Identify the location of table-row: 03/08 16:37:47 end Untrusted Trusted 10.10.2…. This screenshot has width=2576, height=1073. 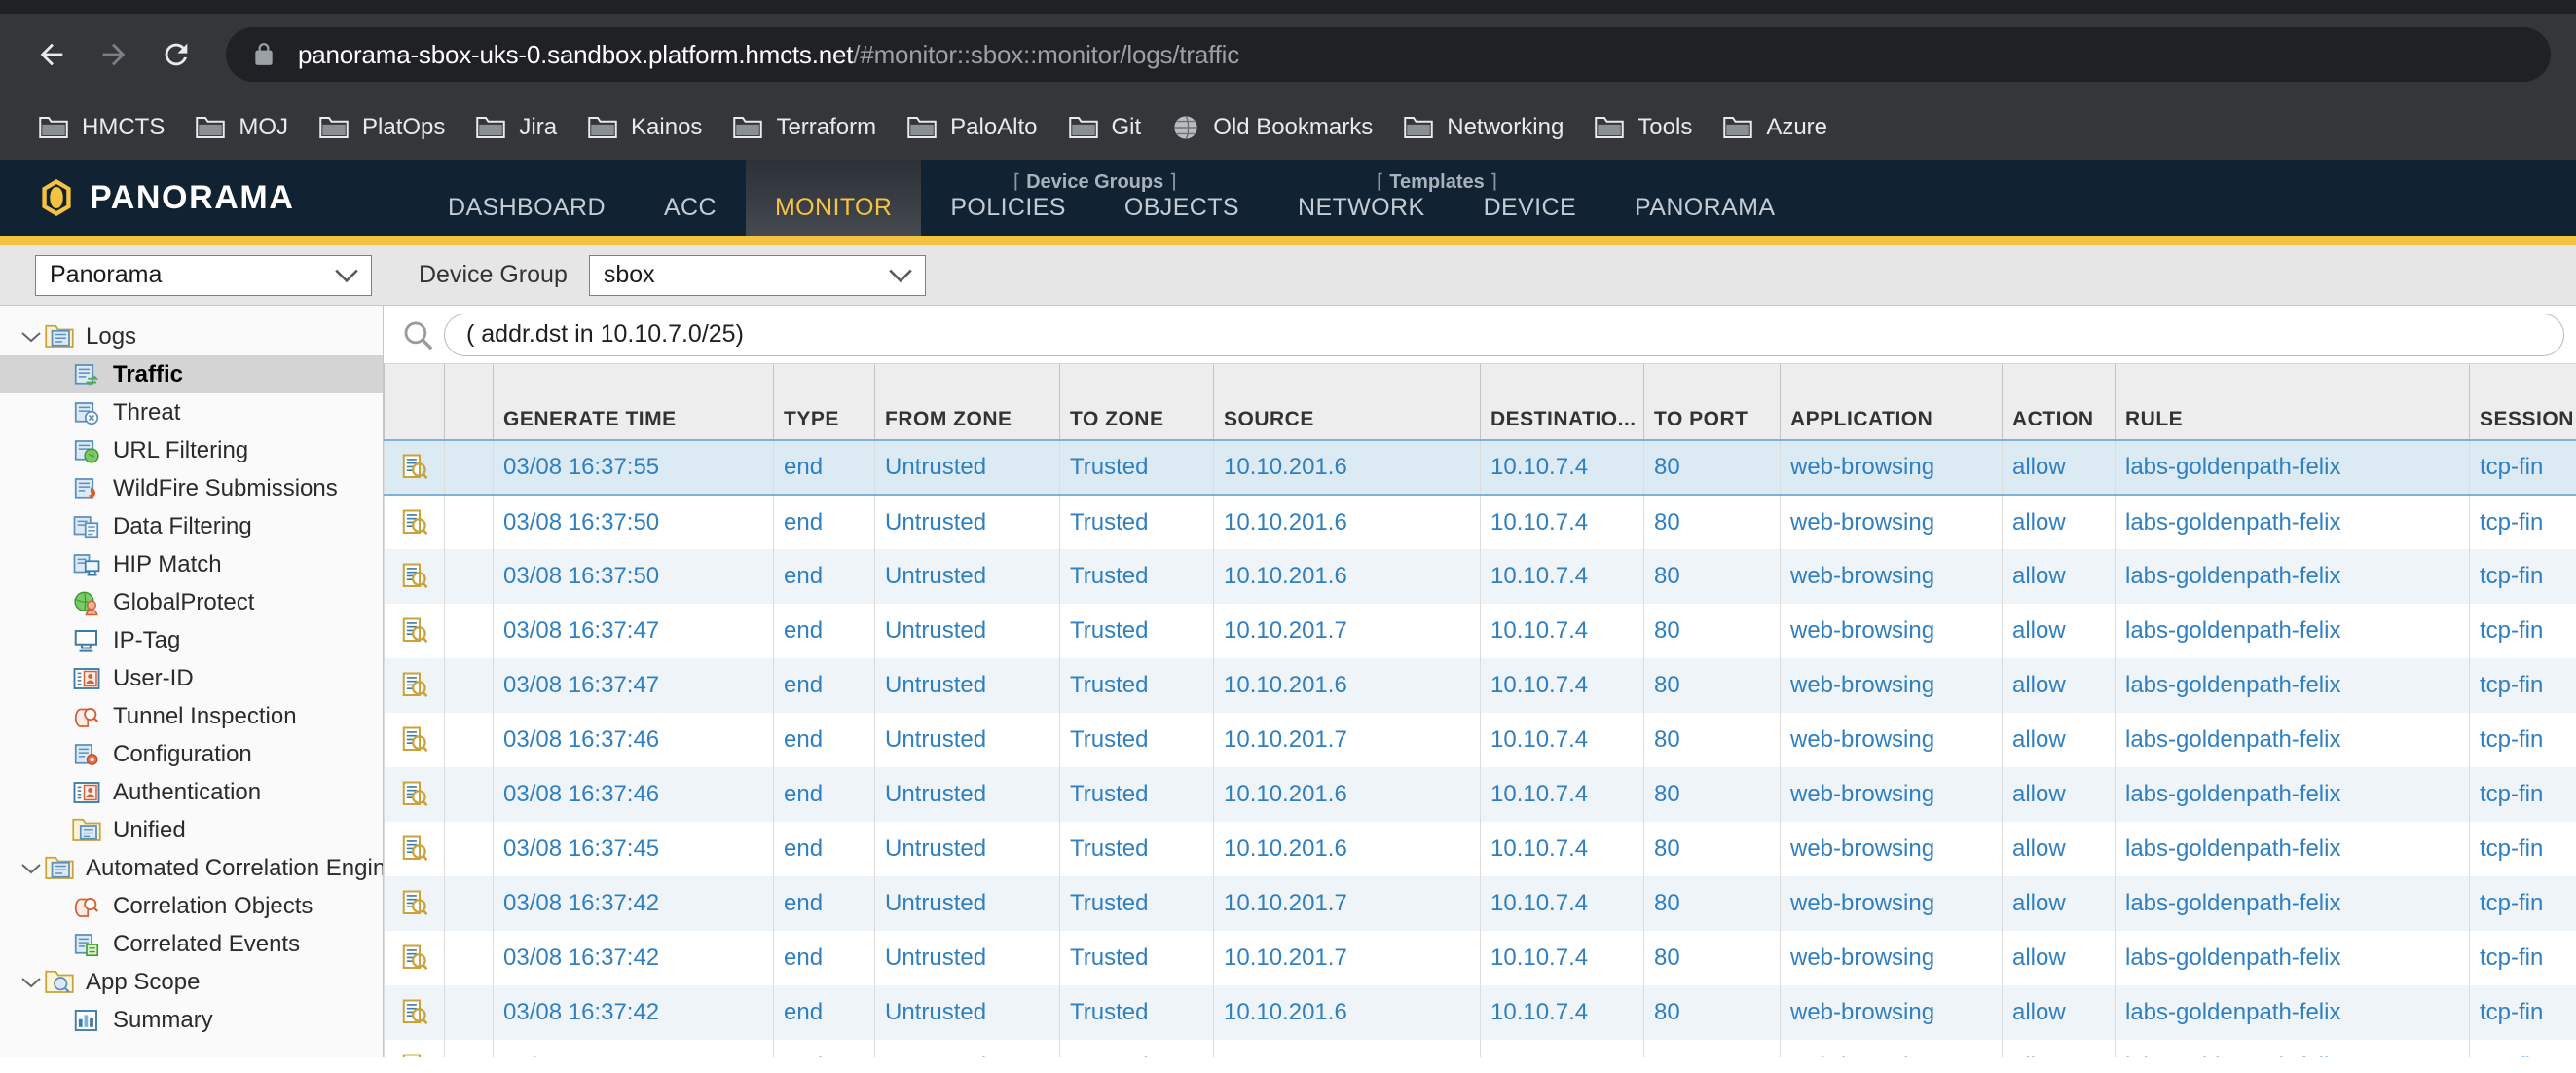
(1480, 685).